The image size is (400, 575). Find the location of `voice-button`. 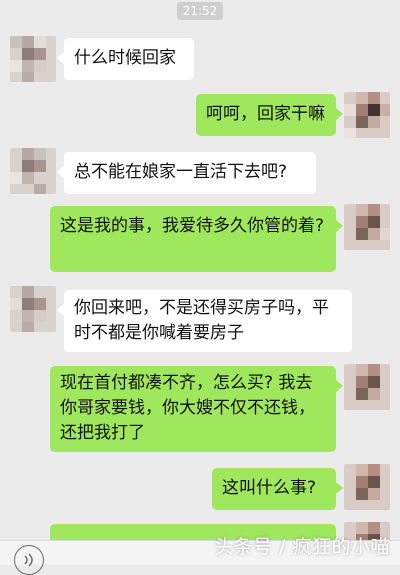

voice-button is located at coordinates (29, 560).